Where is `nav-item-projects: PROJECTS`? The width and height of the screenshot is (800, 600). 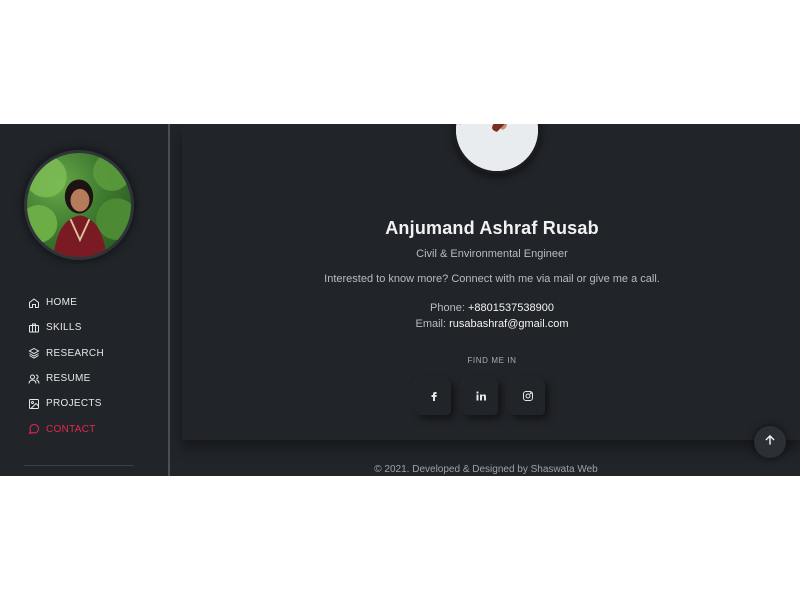
nav-item-projects: PROJECTS is located at coordinates (66, 403).